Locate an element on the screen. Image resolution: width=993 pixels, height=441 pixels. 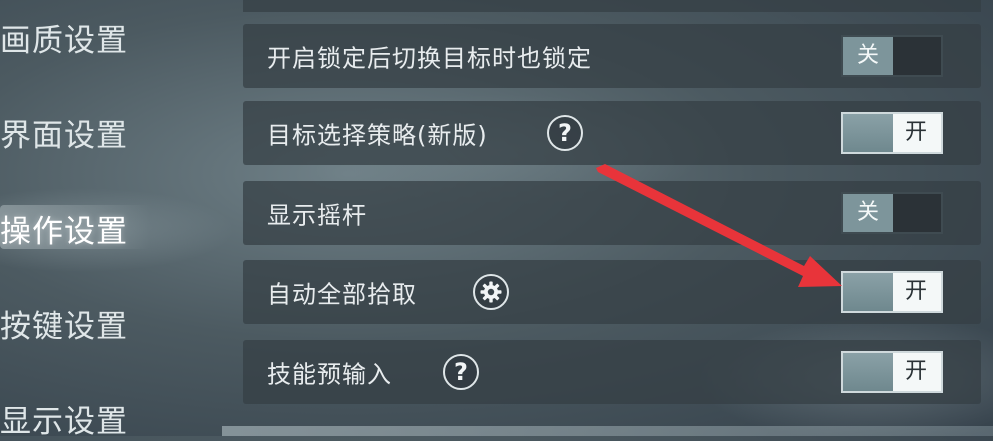
setting-row-auto-loot: 自动全部拾取 开 is located at coordinates (612, 292).